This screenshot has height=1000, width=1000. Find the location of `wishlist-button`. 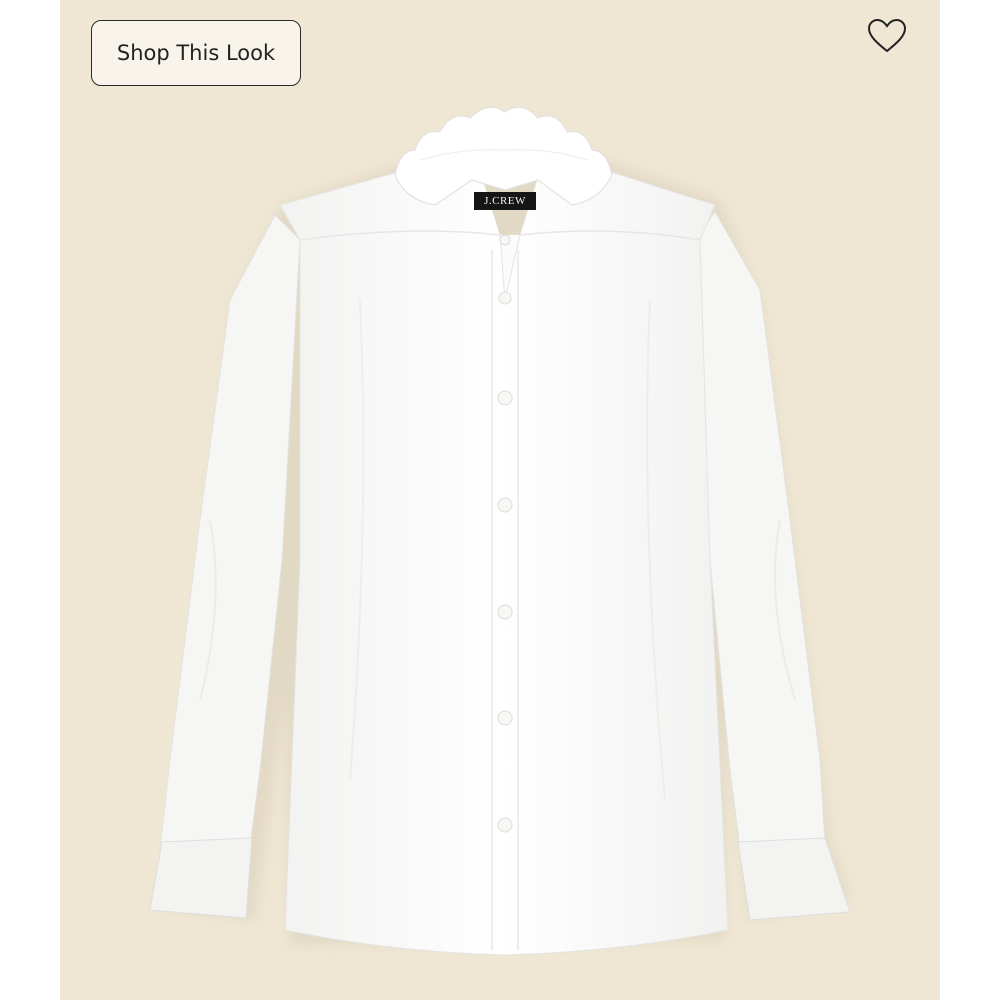

wishlist-button is located at coordinates (887, 36).